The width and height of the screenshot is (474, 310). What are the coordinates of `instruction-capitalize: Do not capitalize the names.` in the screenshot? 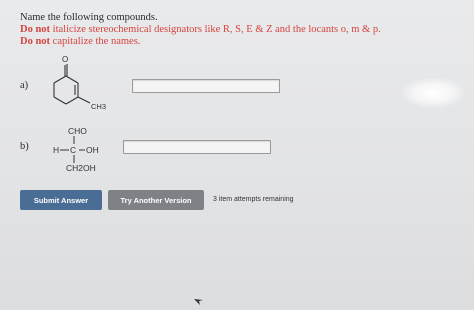 It's located at (80, 42).